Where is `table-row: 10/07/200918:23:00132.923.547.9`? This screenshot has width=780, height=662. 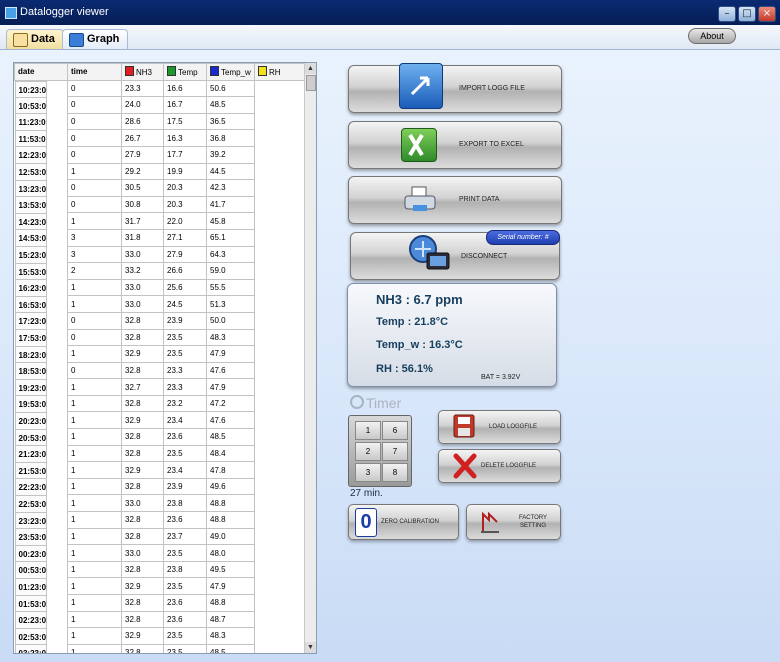
table-row: 10/07/200918:23:00132.923.547.9 is located at coordinates (159, 354).